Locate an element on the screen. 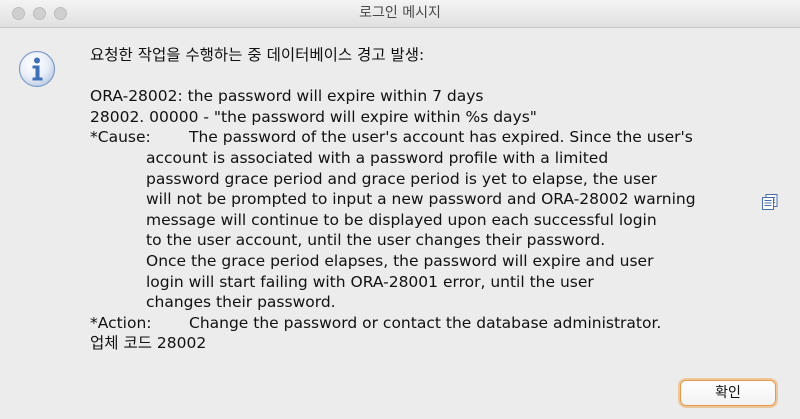 Image resolution: width=800 pixels, height=419 pixels. ok-button: 확인 is located at coordinates (728, 393).